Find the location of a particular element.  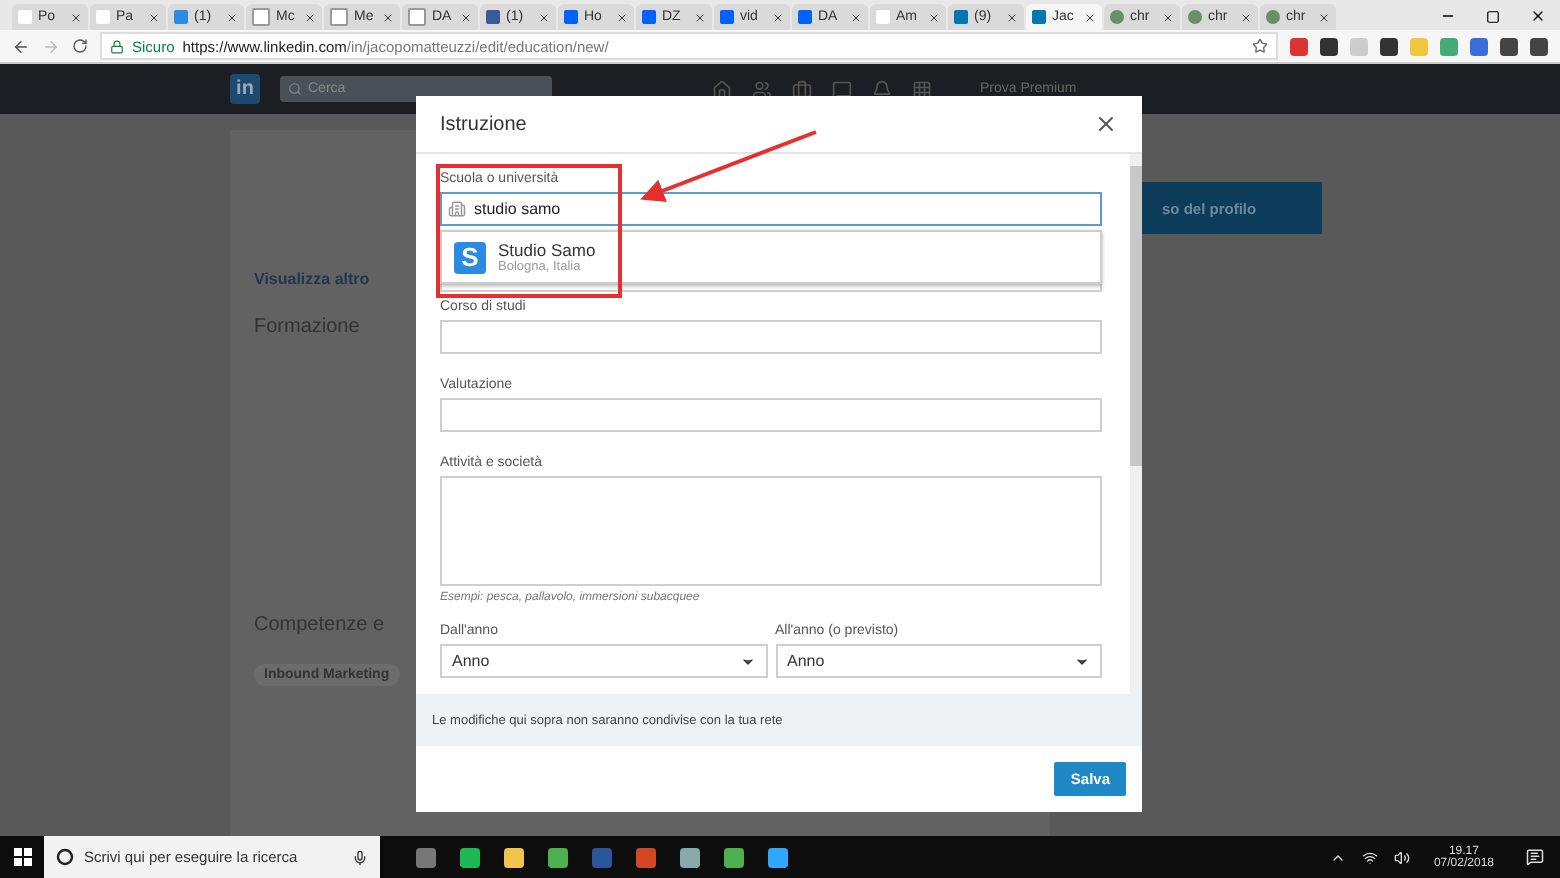

school-logo: S is located at coordinates (470, 257).